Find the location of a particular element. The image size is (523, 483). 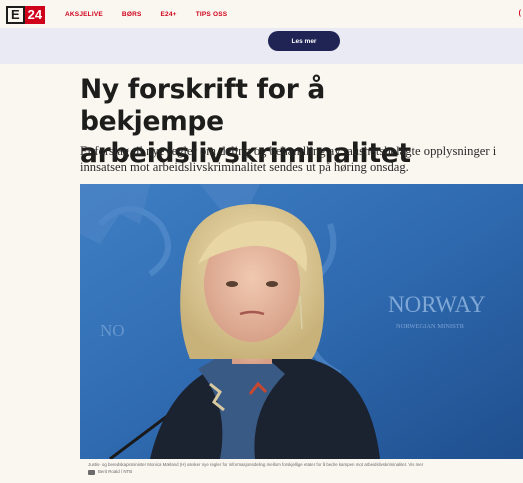

headline-line-1: Ny forskrift for å is located at coordinates (202, 89).